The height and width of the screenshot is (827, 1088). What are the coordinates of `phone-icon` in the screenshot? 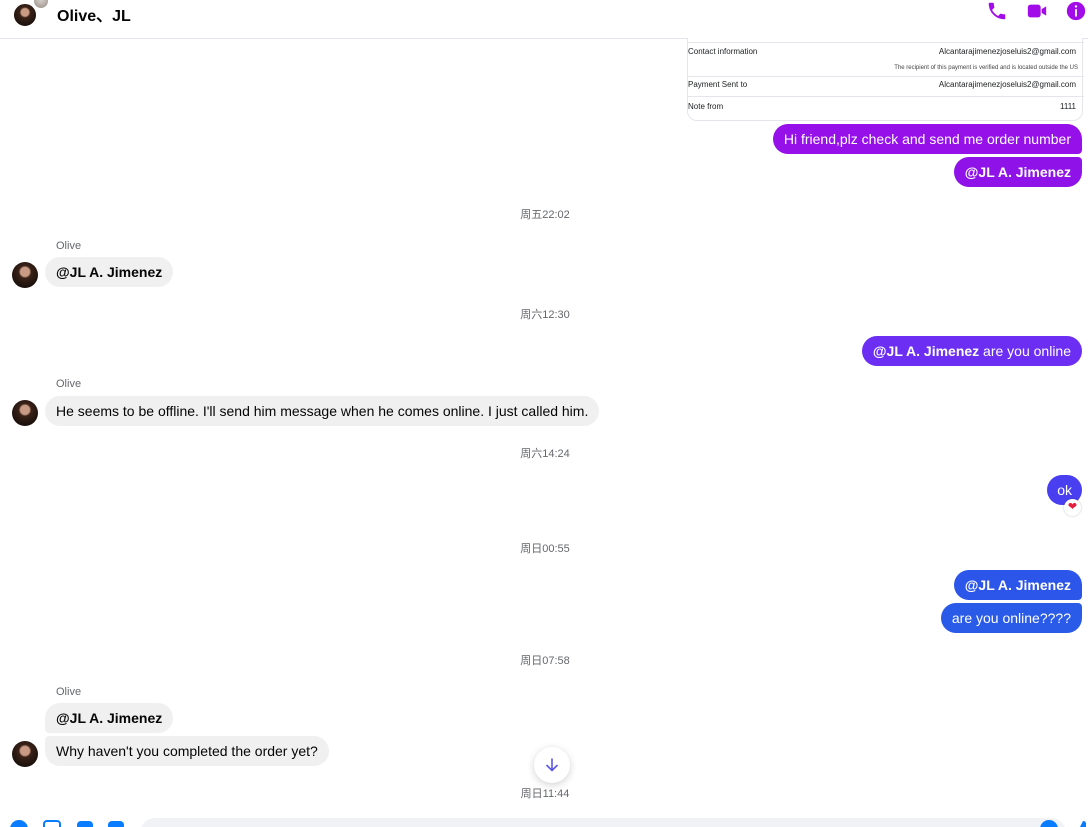 It's located at (997, 11).